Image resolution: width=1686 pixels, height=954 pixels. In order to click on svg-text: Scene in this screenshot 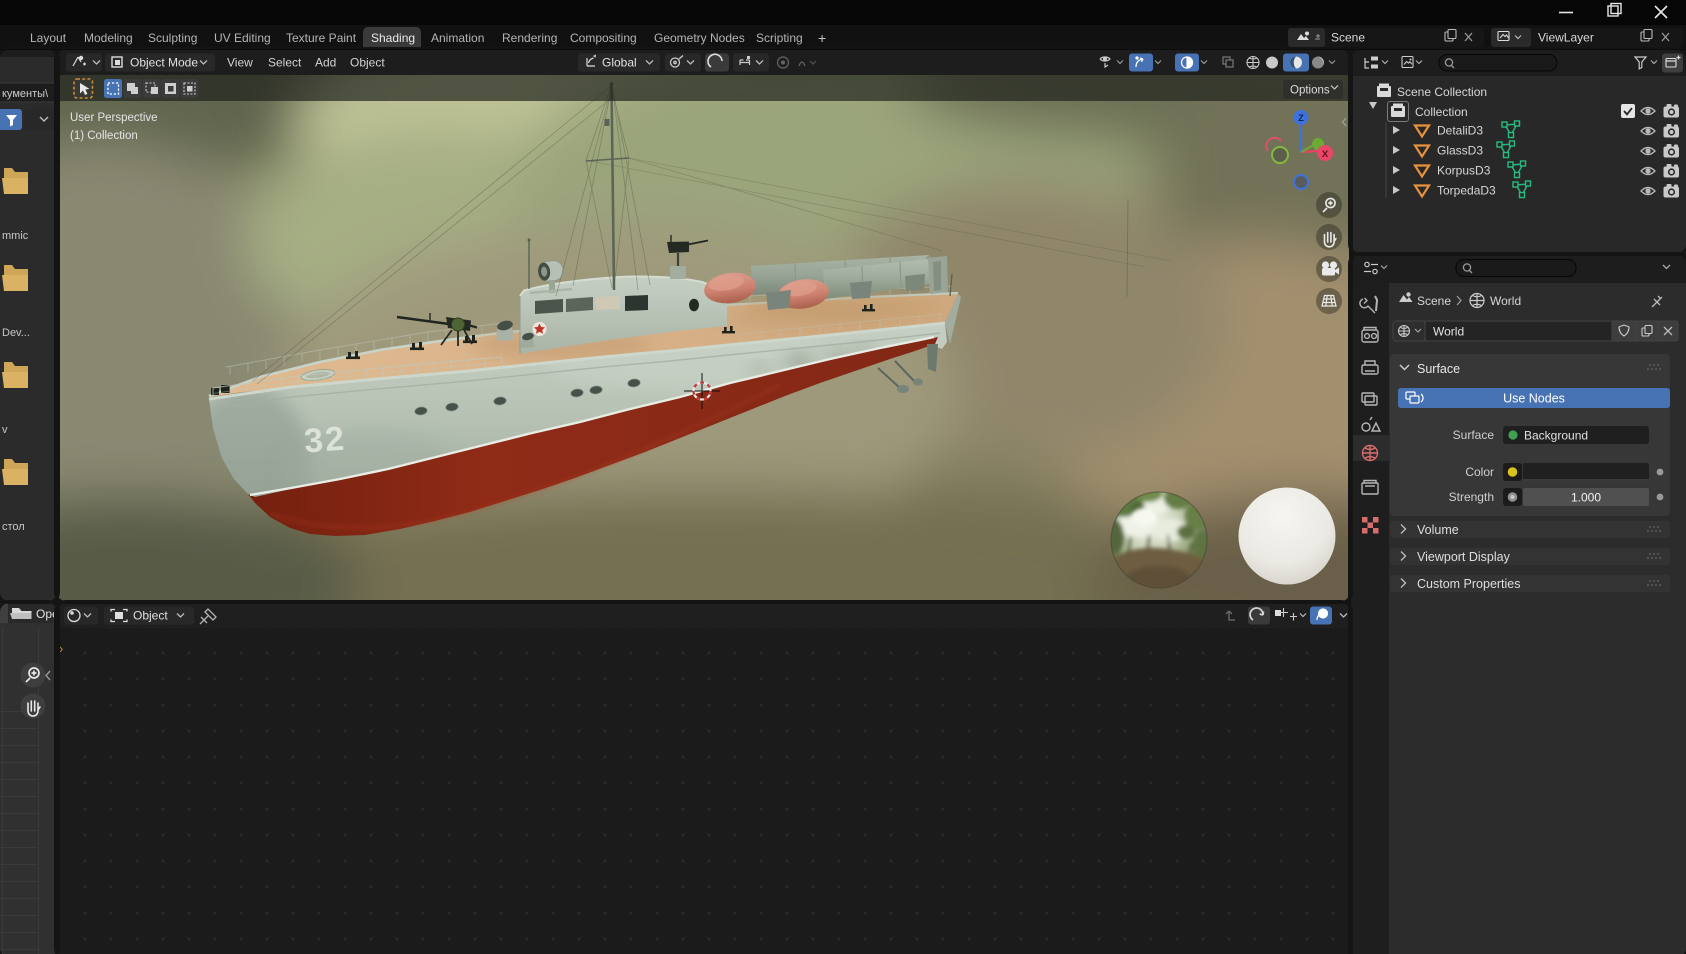, I will do `click(1348, 38)`.